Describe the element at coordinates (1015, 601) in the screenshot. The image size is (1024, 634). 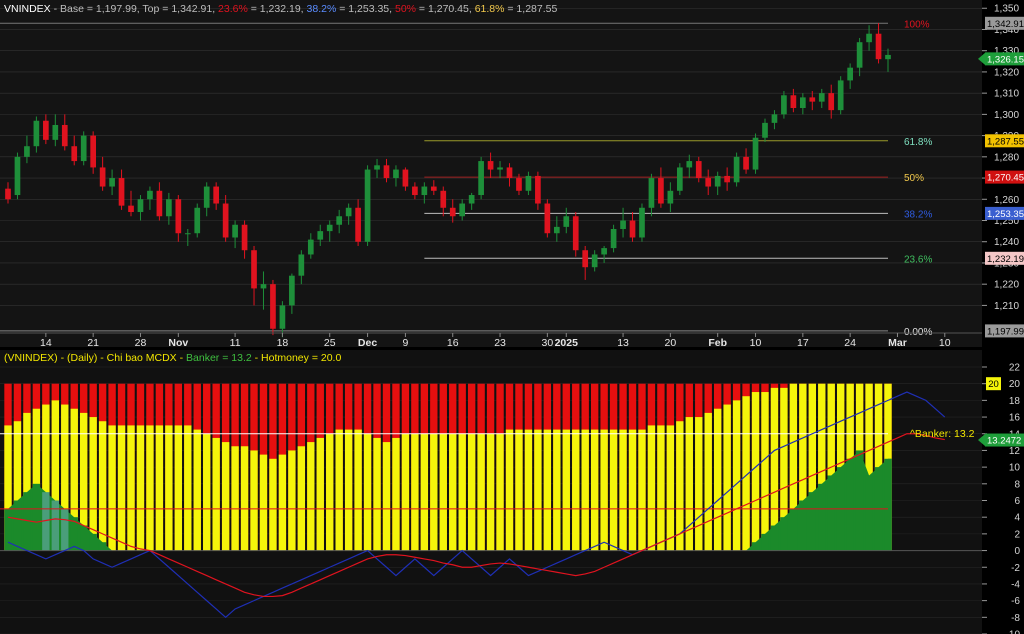
I see `mcdx-tick-label: -6` at that location.